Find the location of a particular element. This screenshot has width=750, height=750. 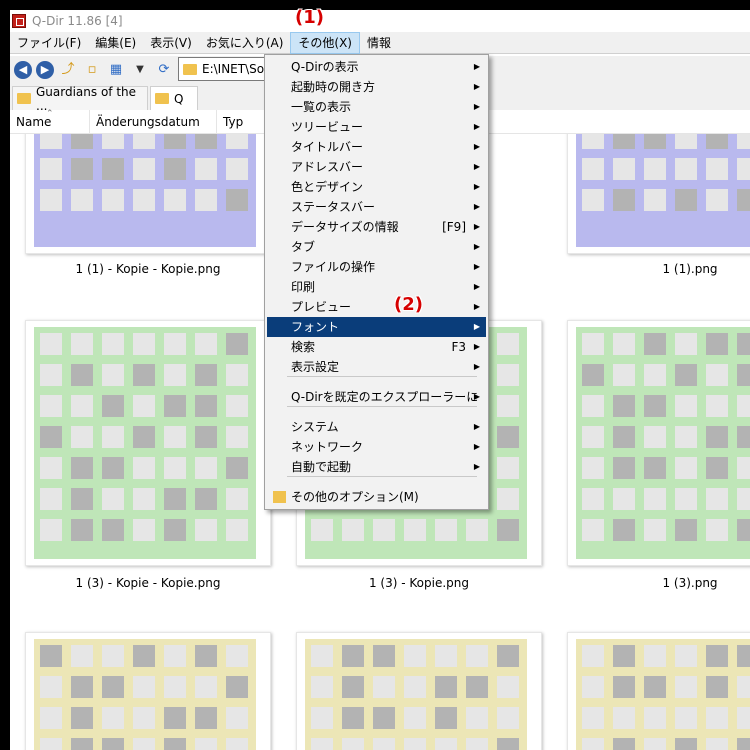

menu-item-11: 印刷 ▶ is located at coordinates (376, 287).